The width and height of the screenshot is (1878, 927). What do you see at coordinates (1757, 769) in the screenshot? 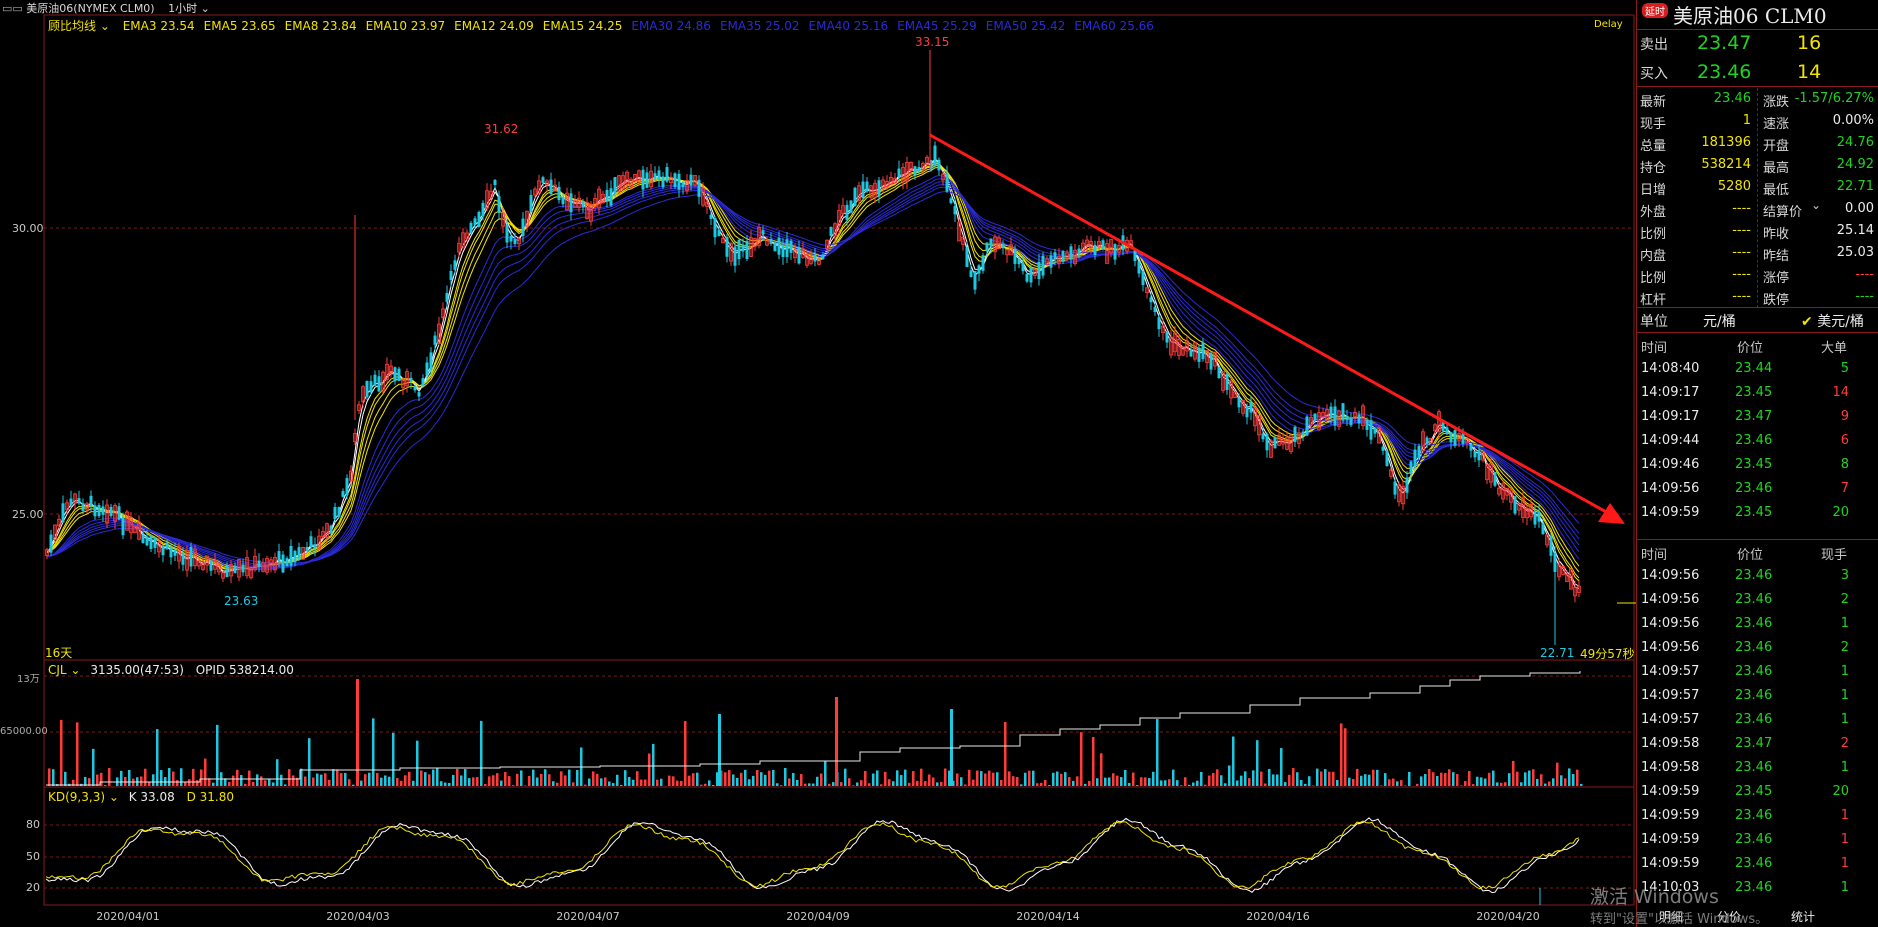
I see `table-row: 14:09:58 23.46 1` at bounding box center [1757, 769].